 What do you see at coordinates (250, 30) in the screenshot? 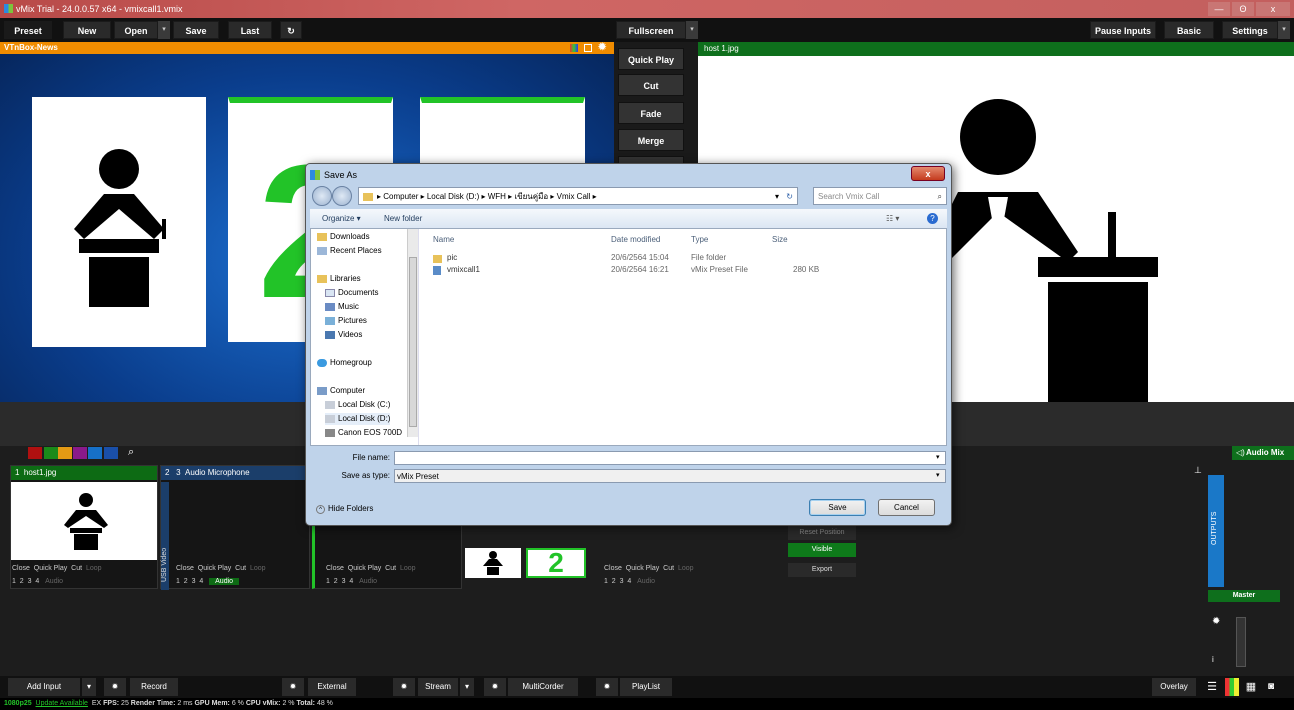
I see `last-button: Last` at bounding box center [250, 30].